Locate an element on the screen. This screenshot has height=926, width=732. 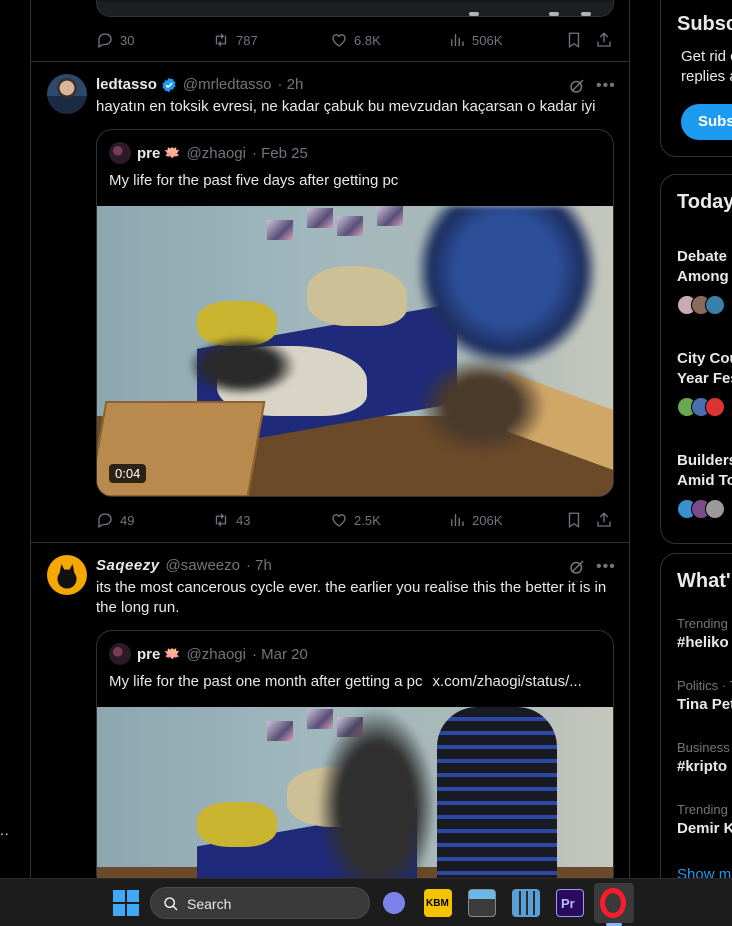
timestamp: · 7h is located at coordinates (259, 565).